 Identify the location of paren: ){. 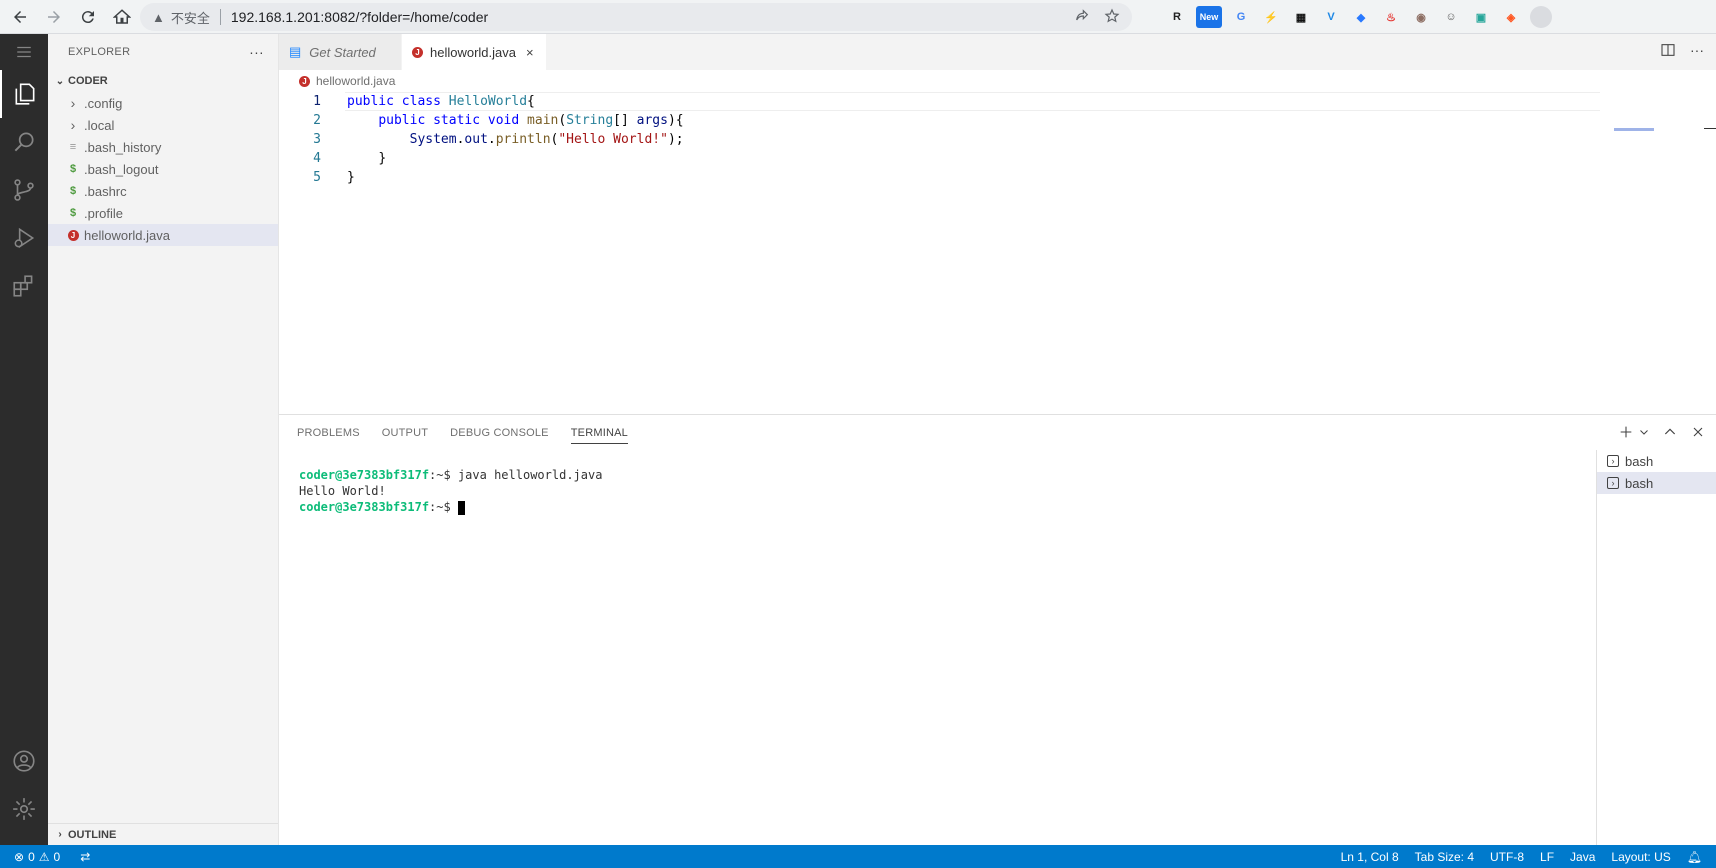
(675, 120).